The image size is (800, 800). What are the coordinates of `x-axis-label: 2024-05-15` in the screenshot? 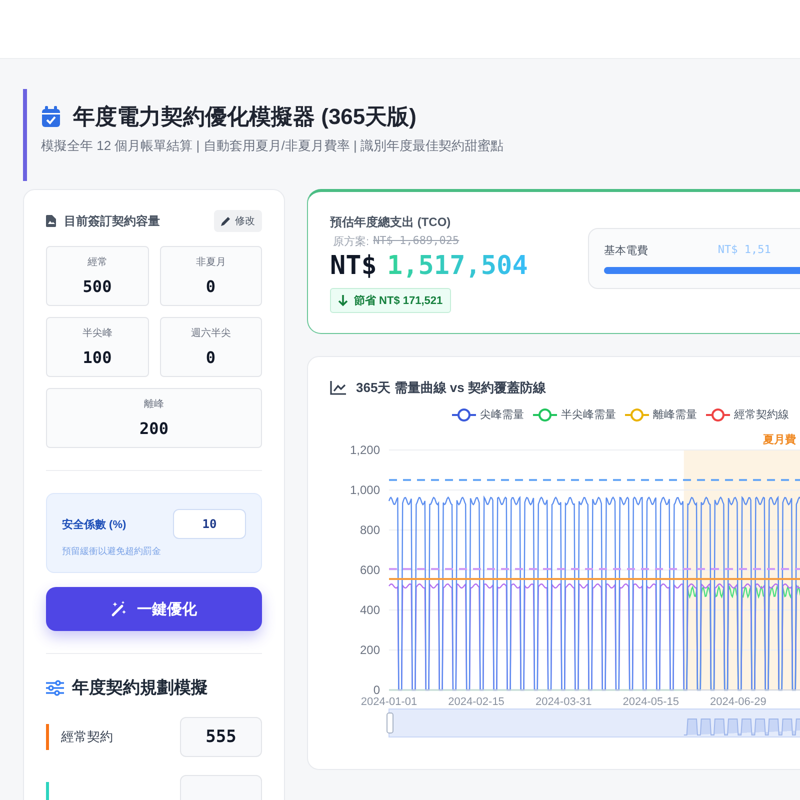 It's located at (651, 702).